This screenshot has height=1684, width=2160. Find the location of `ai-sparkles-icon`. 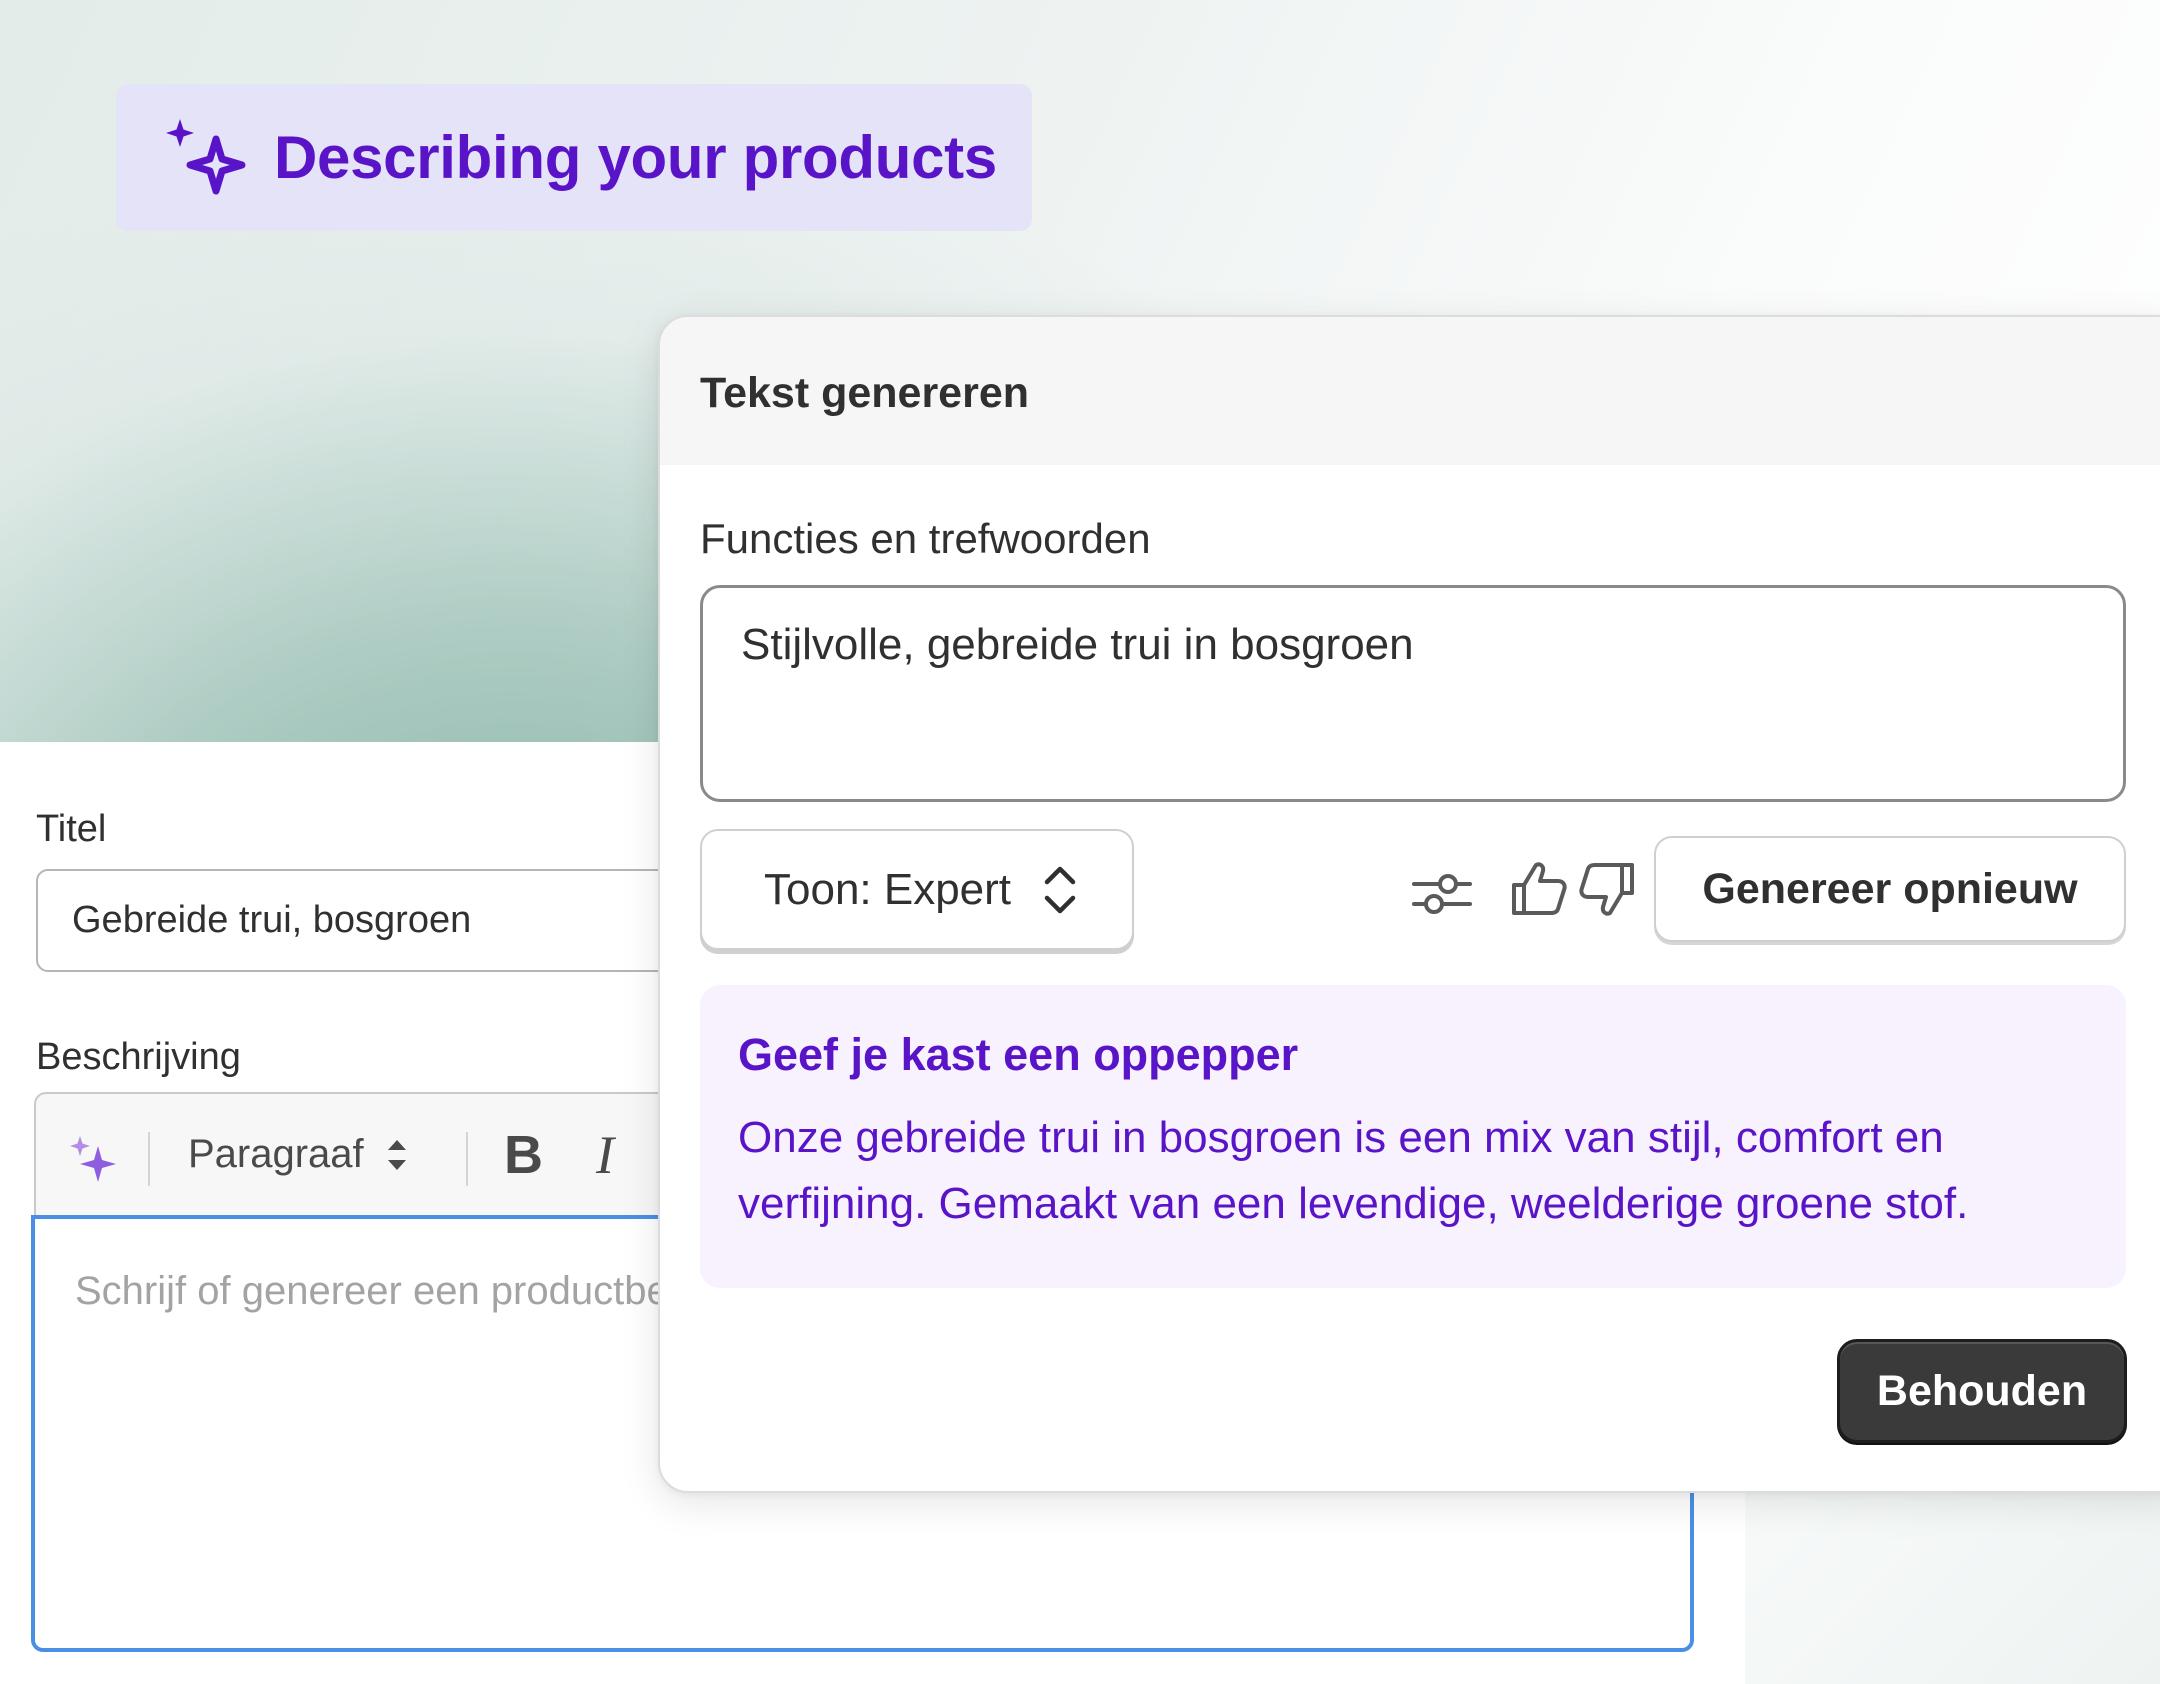

ai-sparkles-icon is located at coordinates (94, 1158).